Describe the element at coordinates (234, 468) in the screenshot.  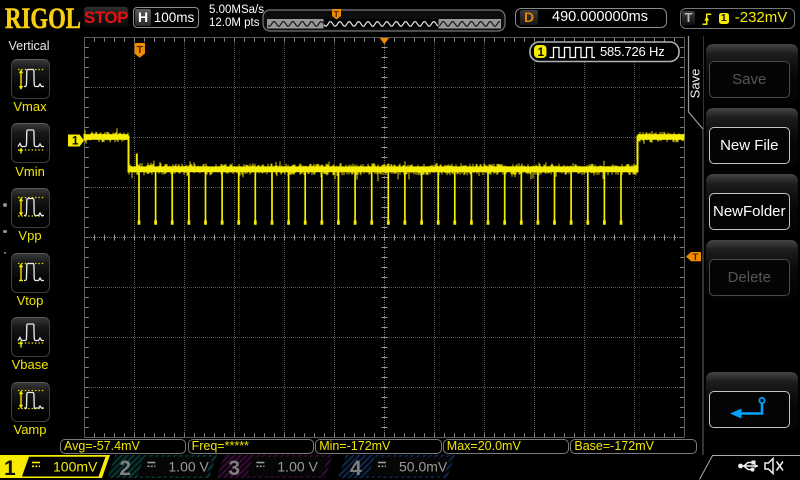
I see `svg-text: 3` at that location.